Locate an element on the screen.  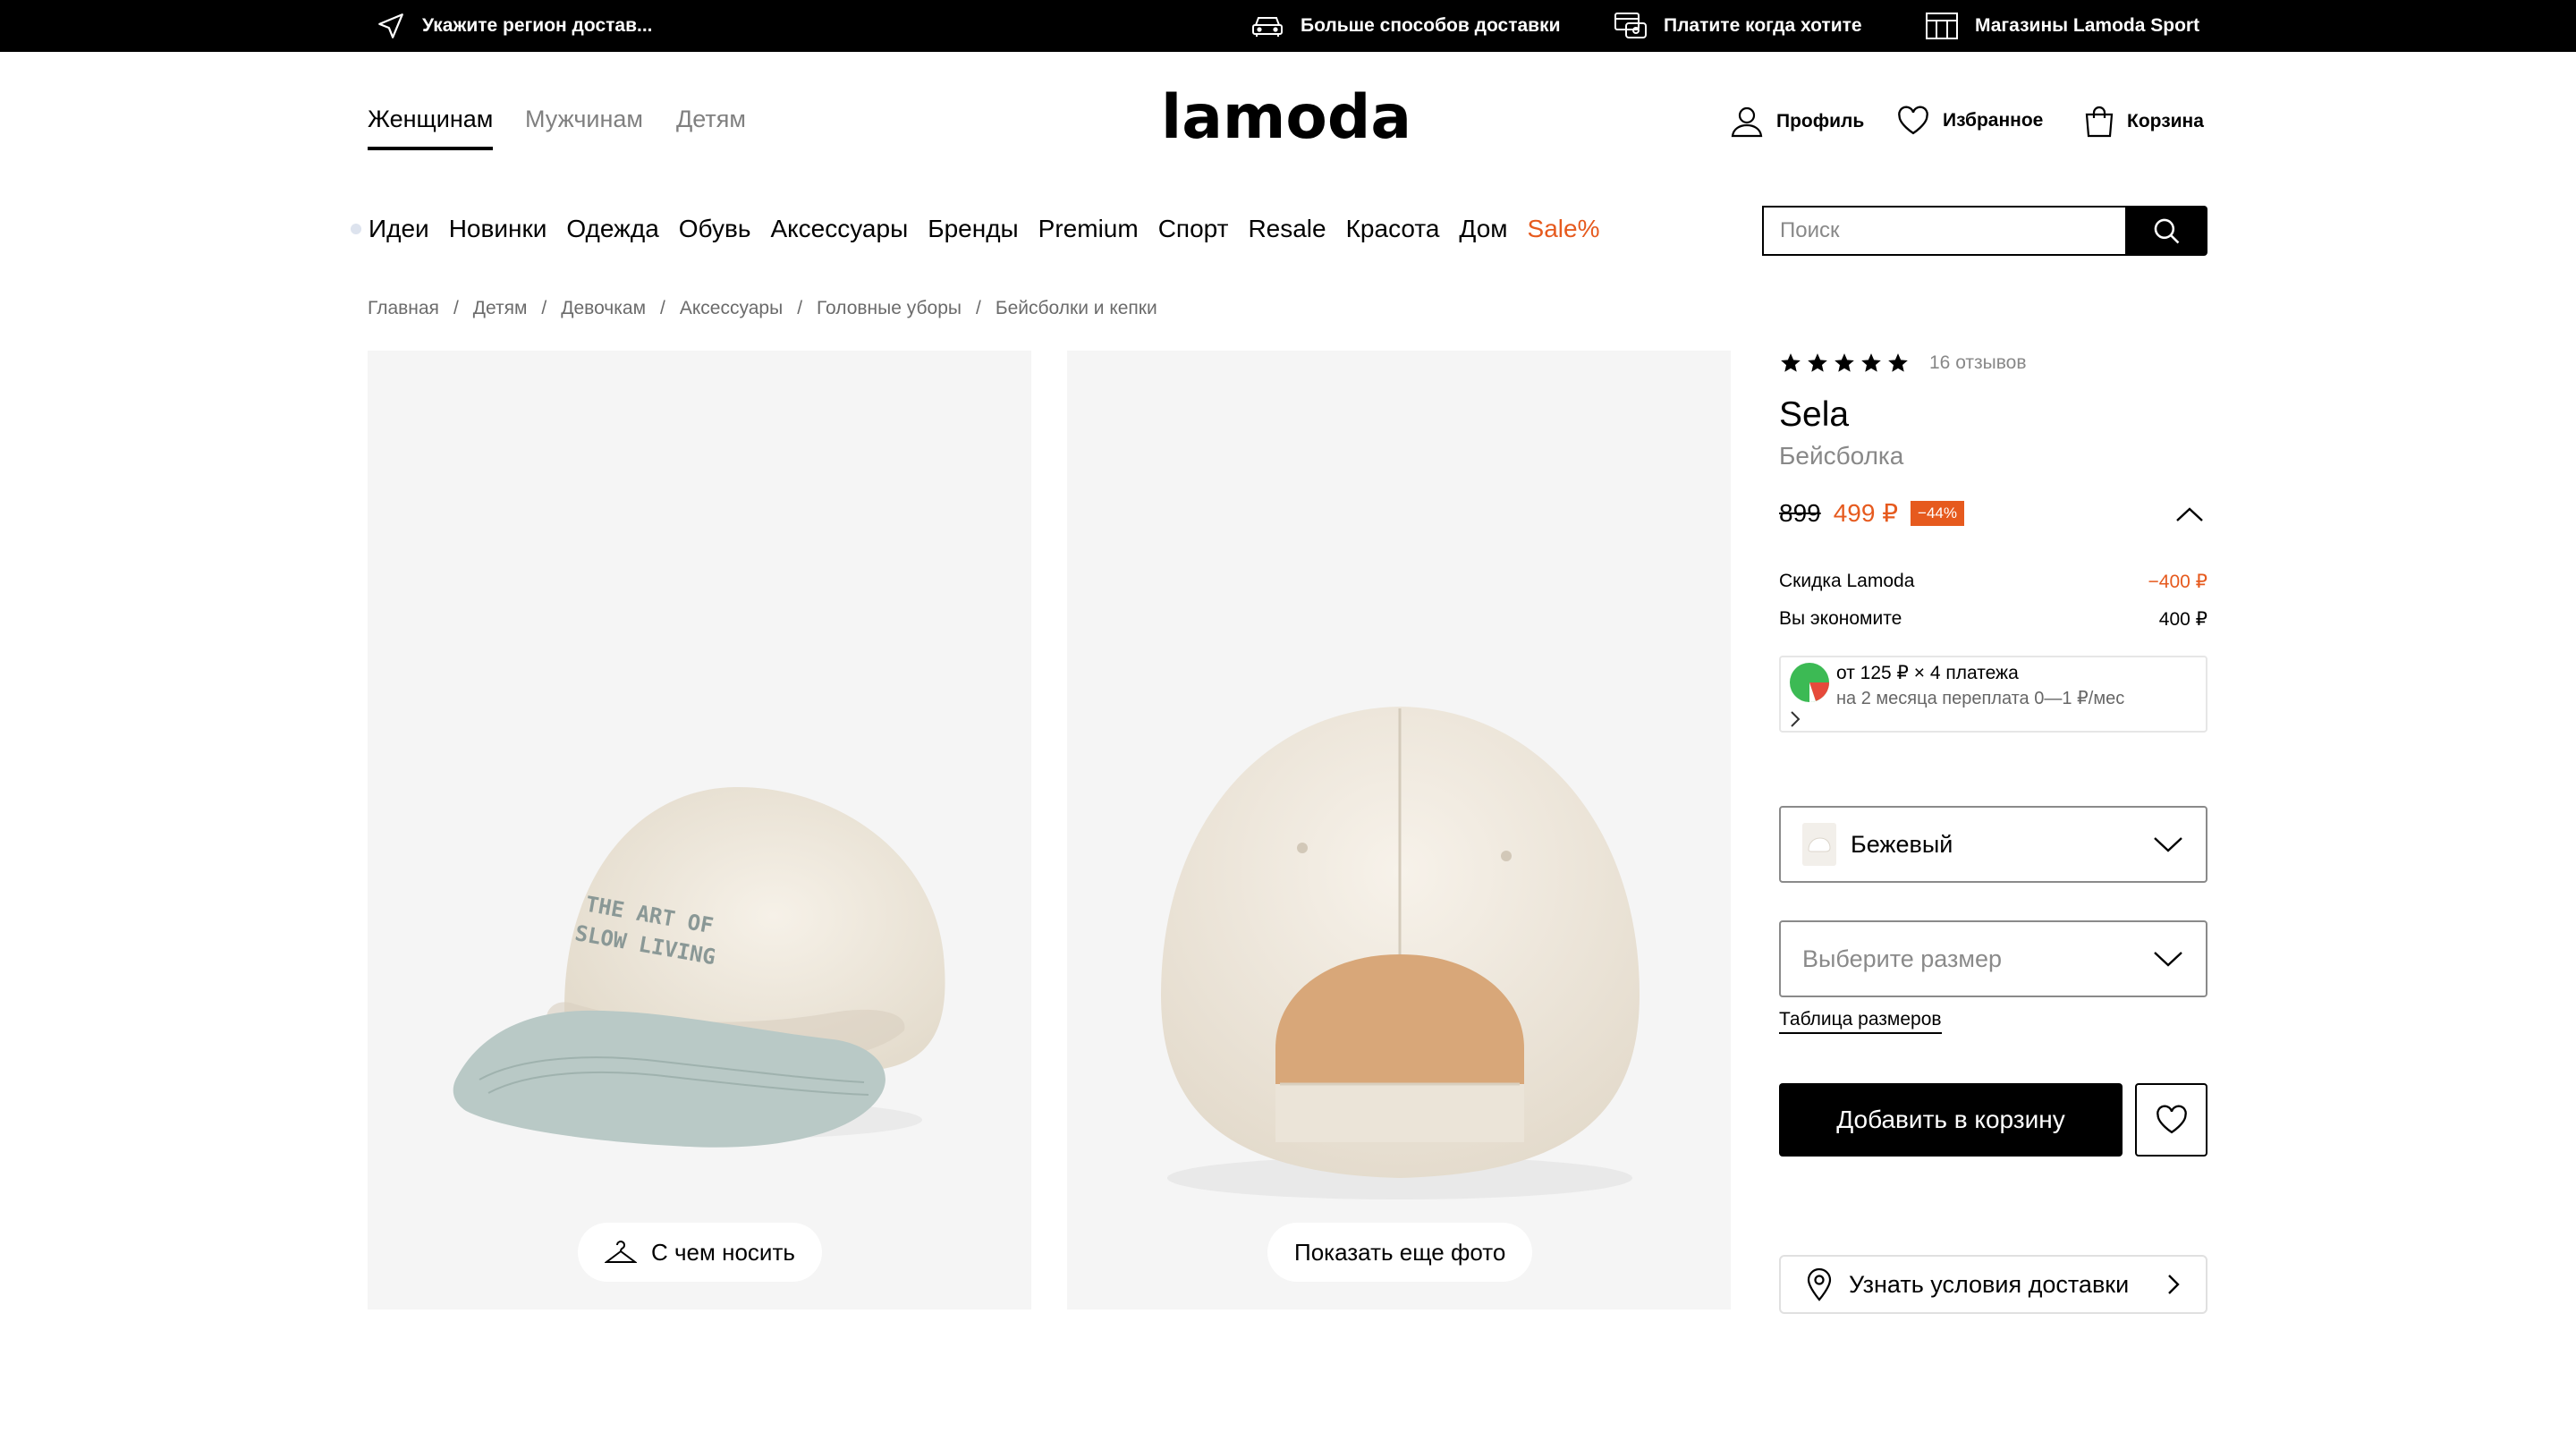
location-pin-icon is located at coordinates (1819, 1284).